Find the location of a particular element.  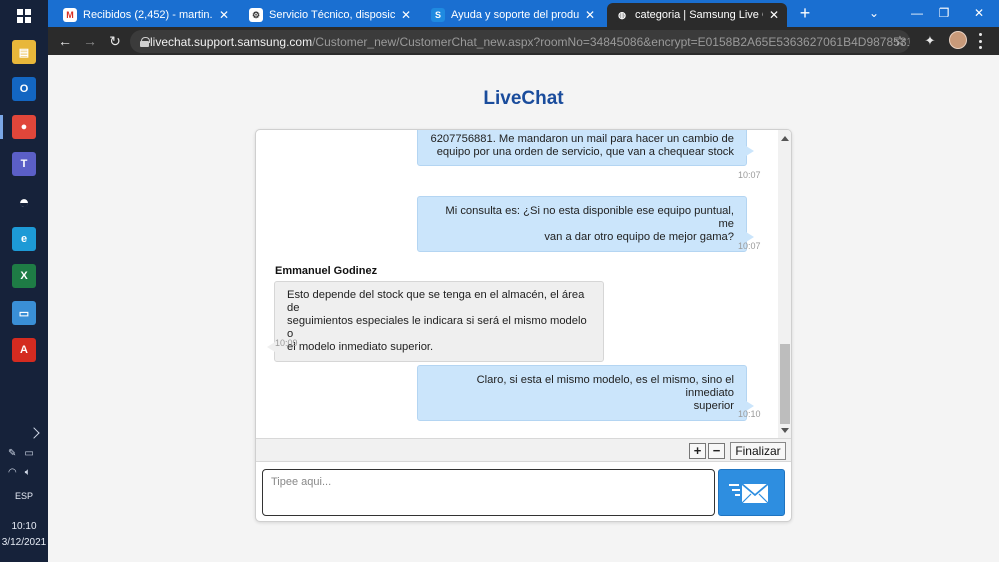

tab-title: Recibidos (2,452) - martin.lautar is located at coordinates (148, 15).